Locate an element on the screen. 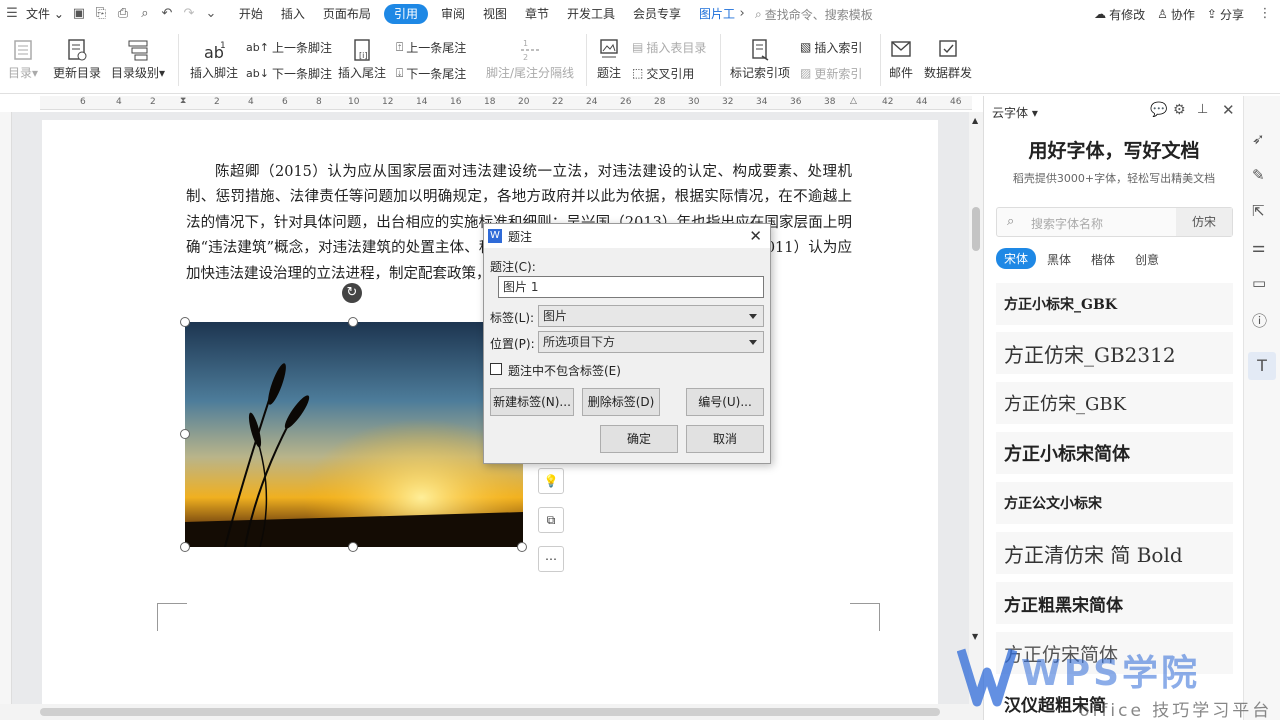  update-toc-button: 更新目录 is located at coordinates (77, 58).